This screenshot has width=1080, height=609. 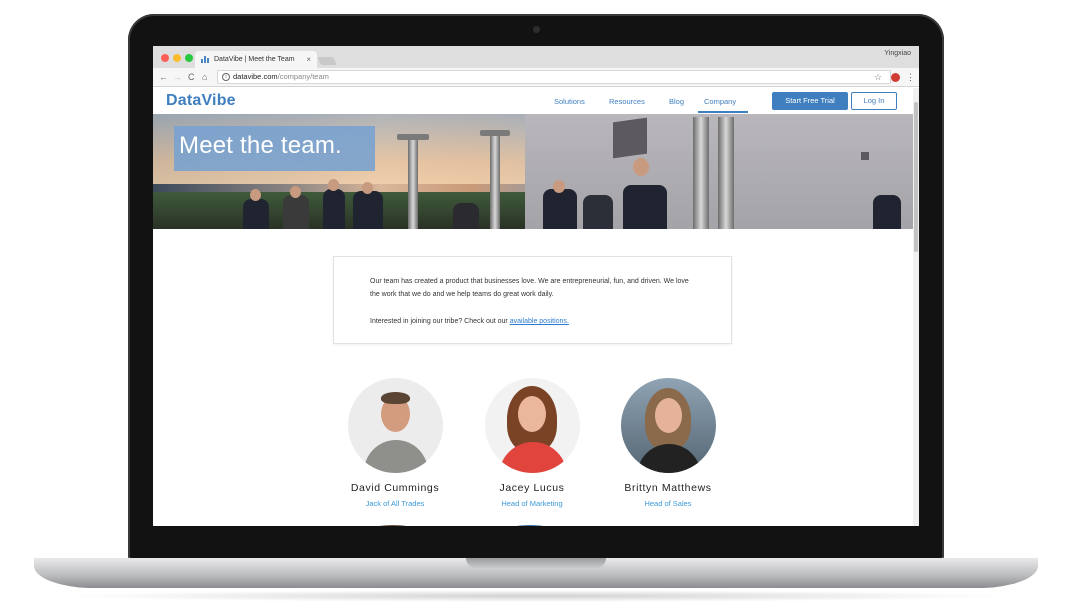 I want to click on address-bar: i datavibe.com/company/team, so click(x=554, y=77).